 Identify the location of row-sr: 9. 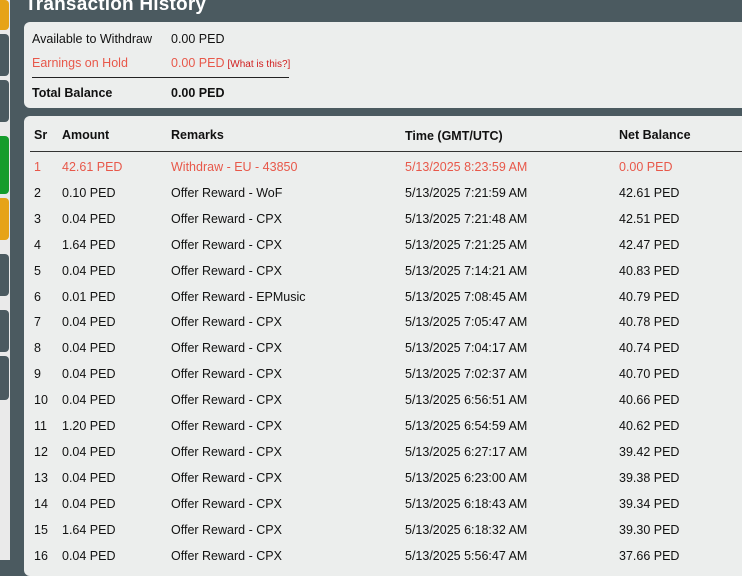
(37, 374).